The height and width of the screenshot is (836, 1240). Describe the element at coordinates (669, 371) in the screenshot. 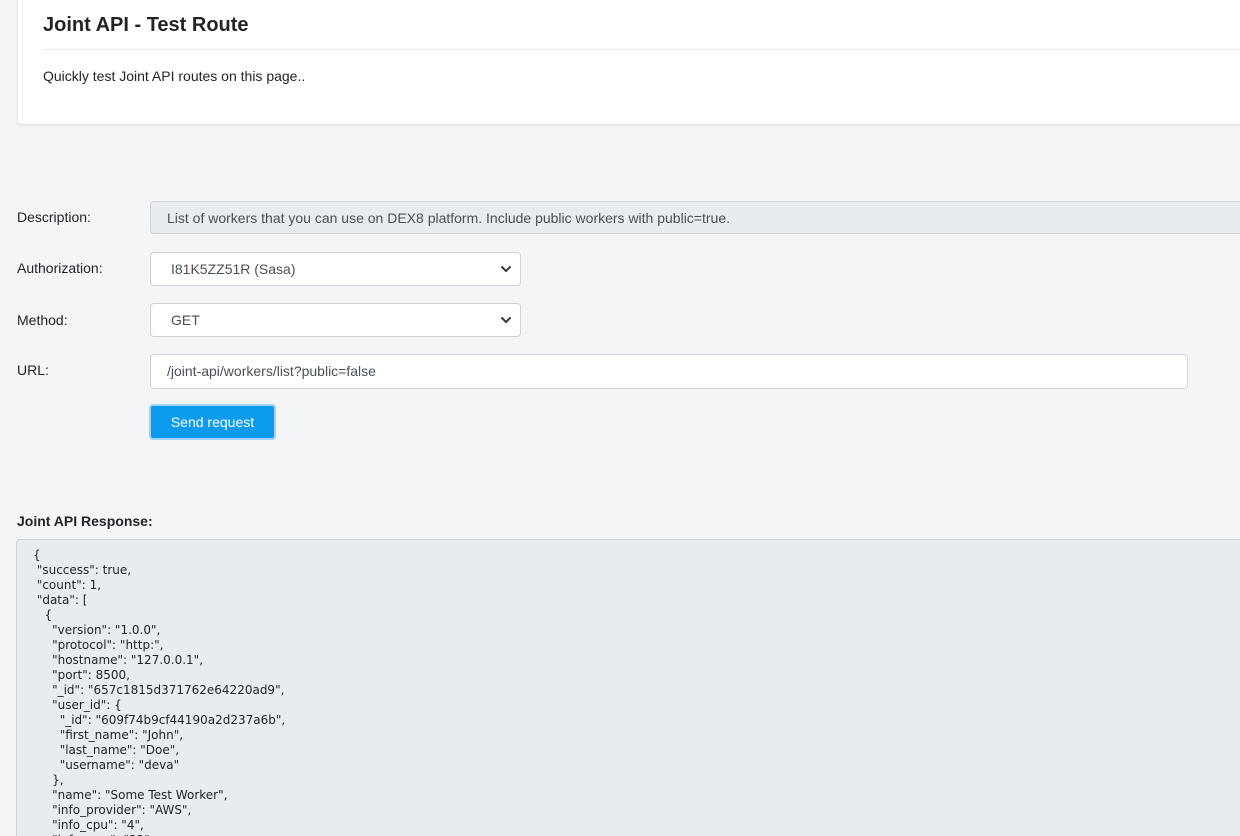

I see `url-input: /joint-api/workers/list?public=false` at that location.